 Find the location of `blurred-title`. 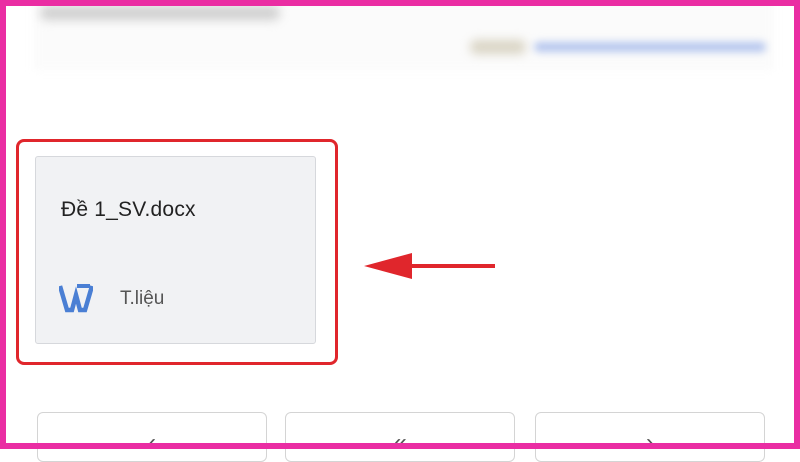

blurred-title is located at coordinates (160, 13).